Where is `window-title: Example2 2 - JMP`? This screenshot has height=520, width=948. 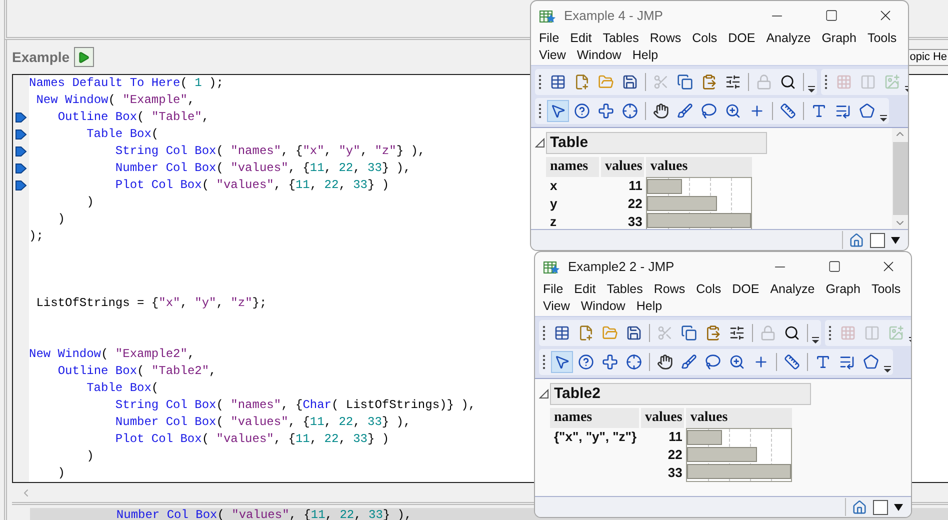 window-title: Example2 2 - JMP is located at coordinates (622, 266).